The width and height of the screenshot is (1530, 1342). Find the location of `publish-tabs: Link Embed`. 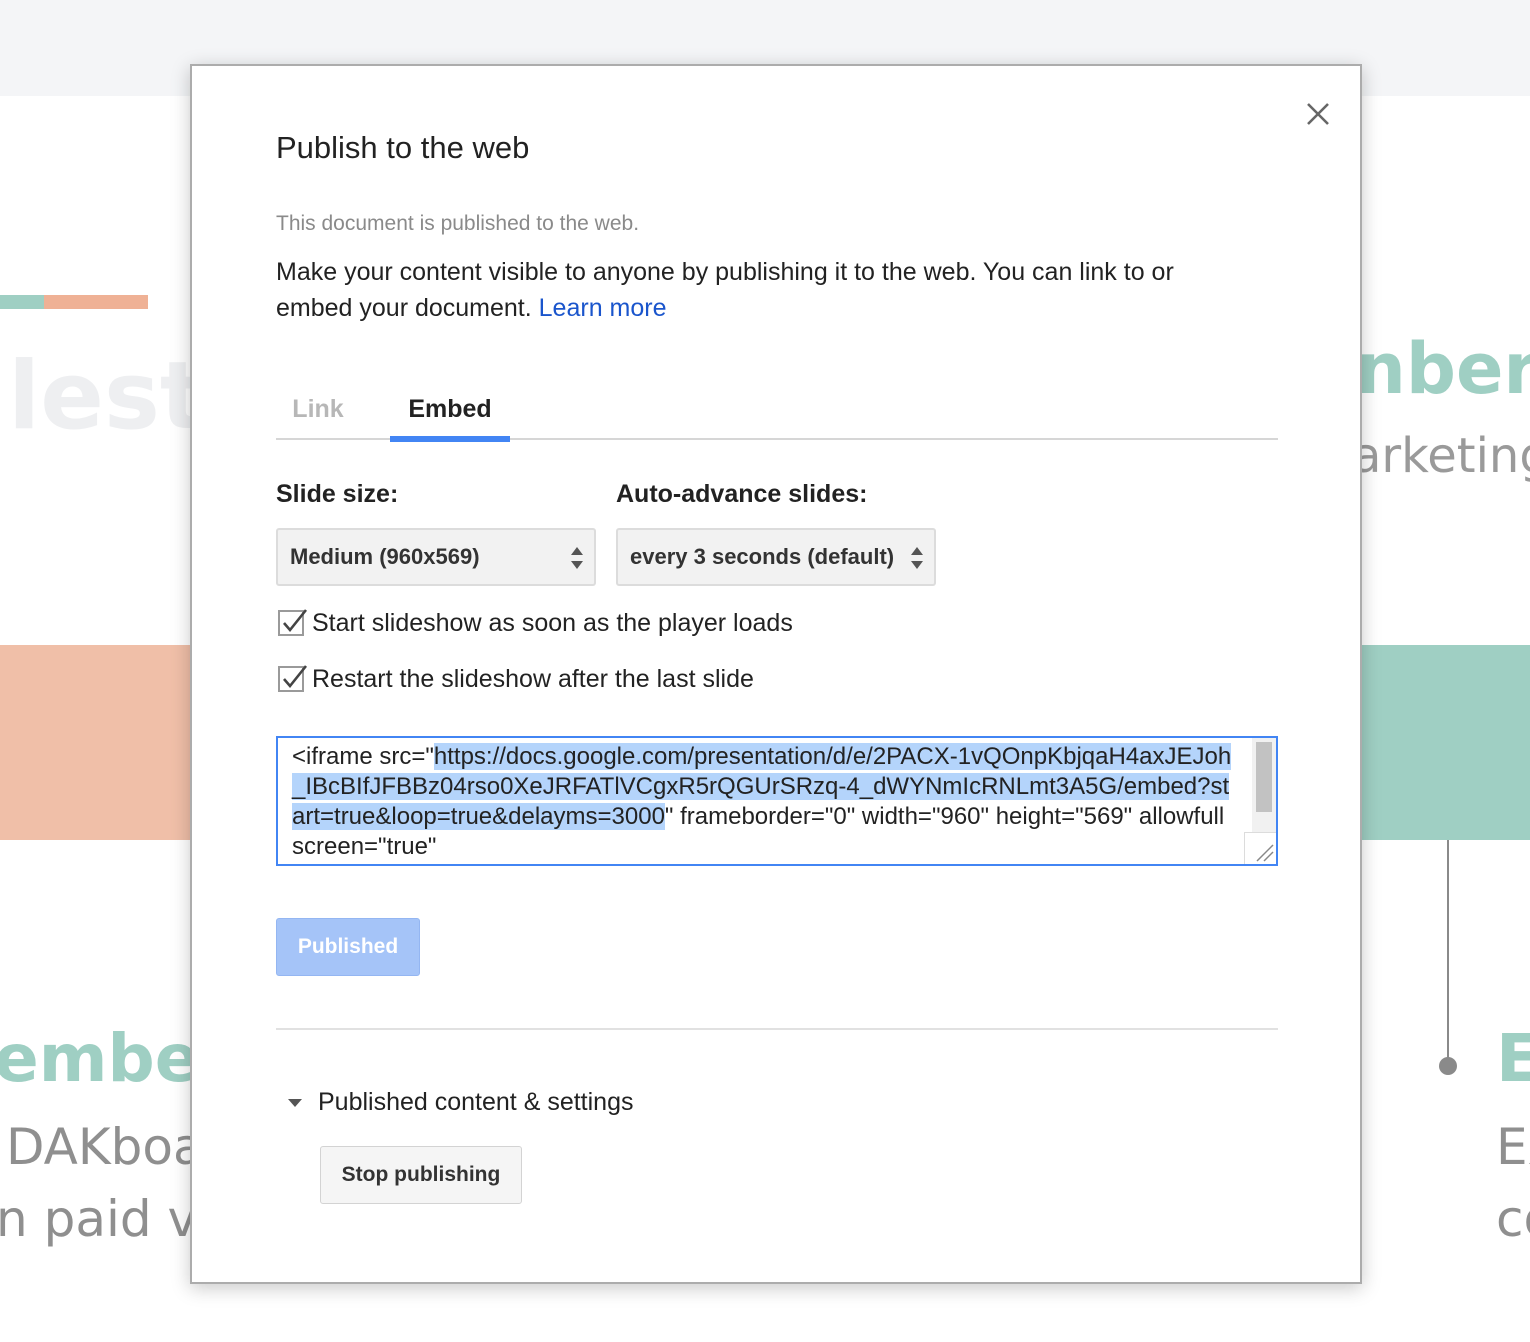

publish-tabs: Link Embed is located at coordinates (777, 412).